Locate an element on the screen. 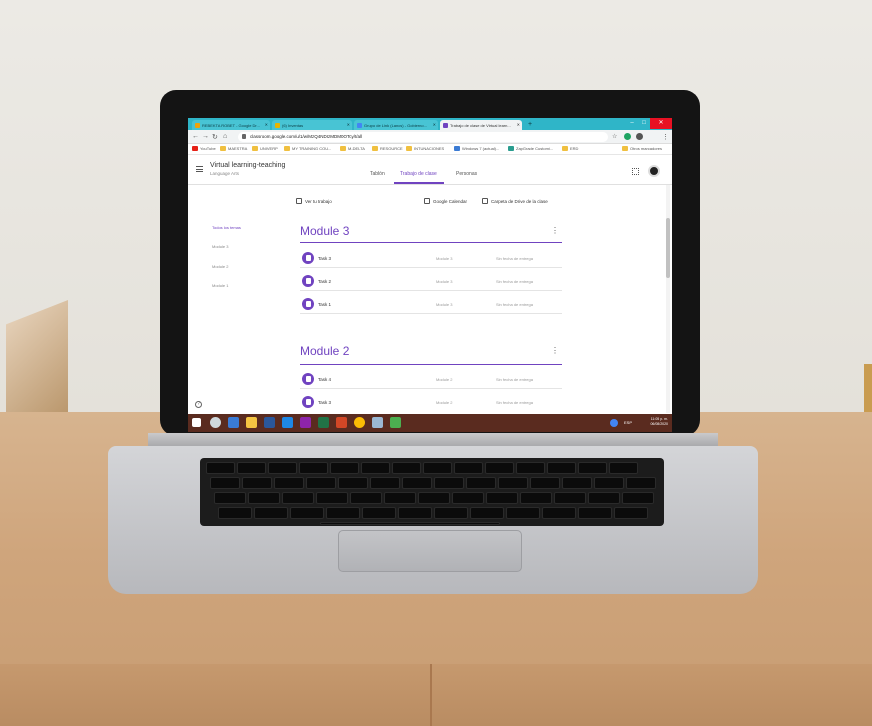 The image size is (872, 726). maximize-icon: □ is located at coordinates (644, 123).